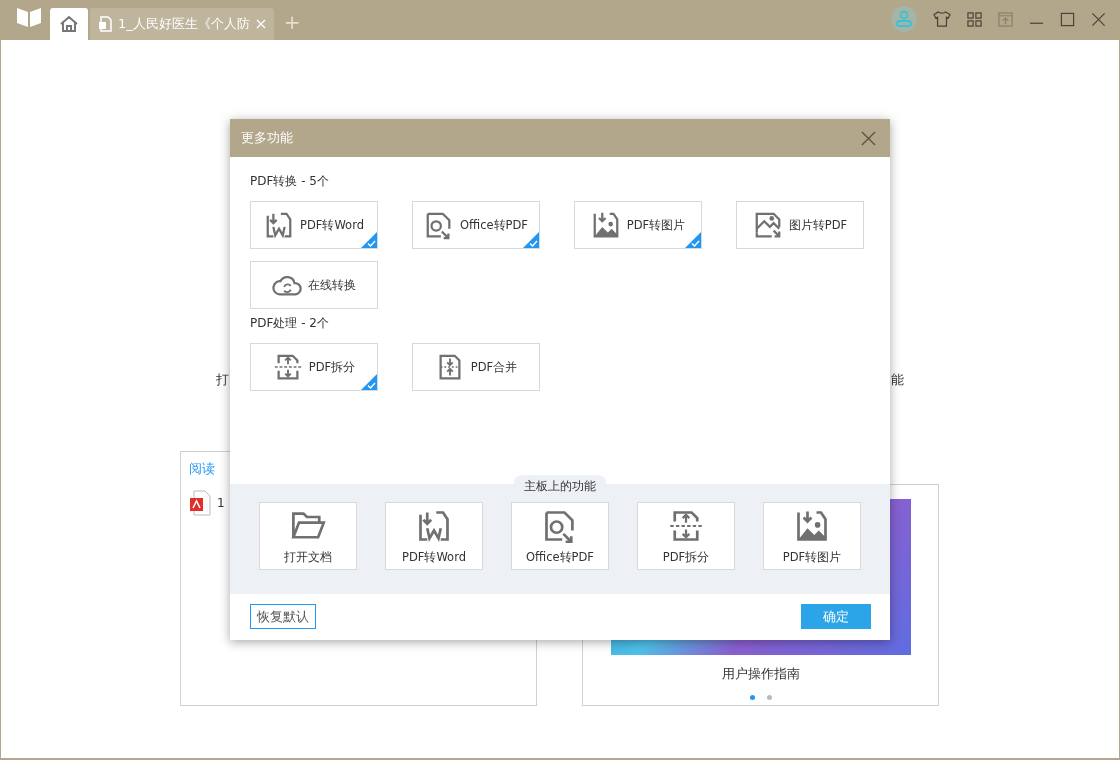 The width and height of the screenshot is (1120, 760). I want to click on feature-tile: Office转PDF, so click(476, 225).